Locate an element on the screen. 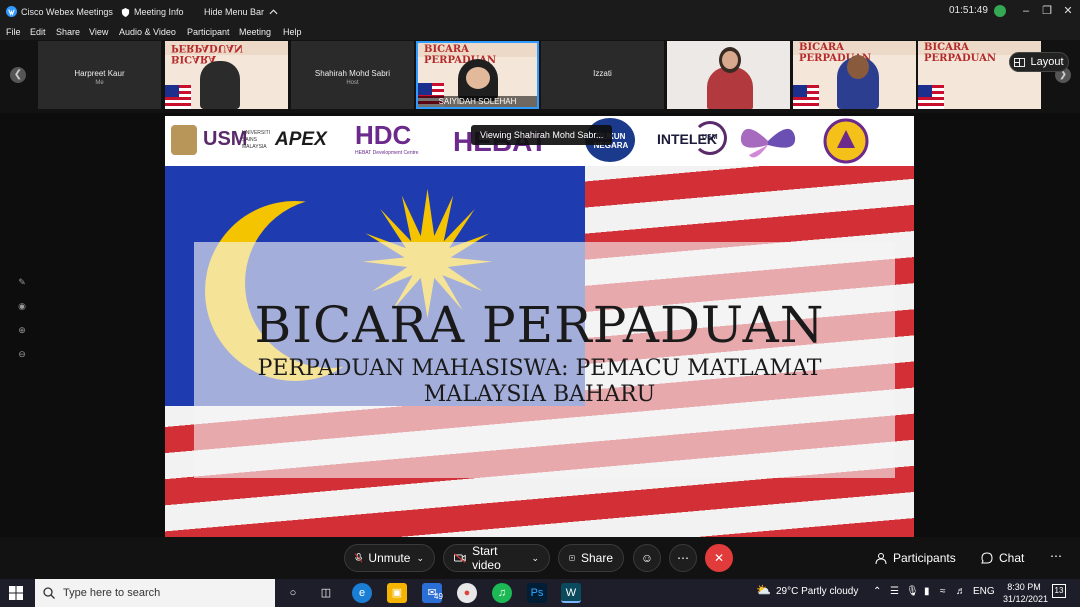 This screenshot has width=1080, height=607. webex-taskbar-icon: W is located at coordinates (571, 593).